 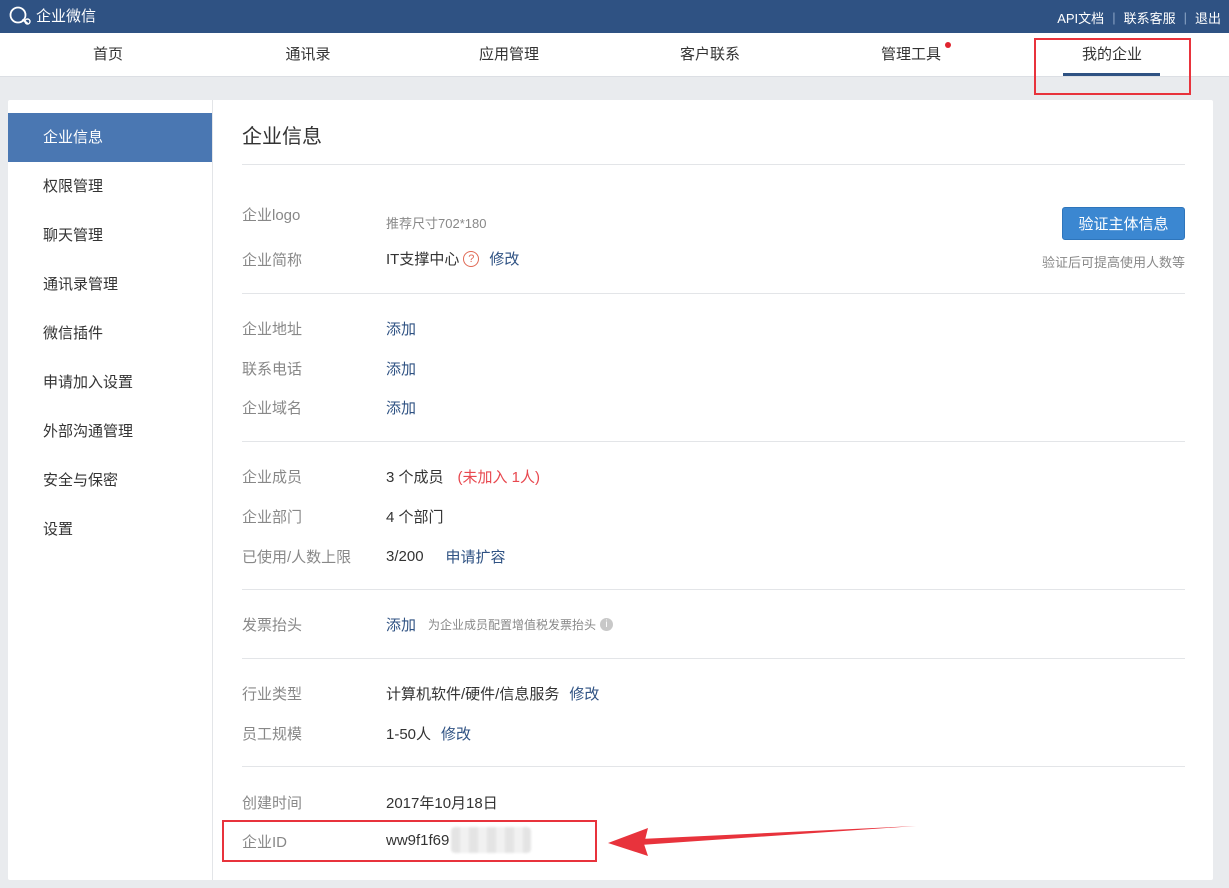 I want to click on member-limit-row: 3/200 申请扩容, so click(x=446, y=556).